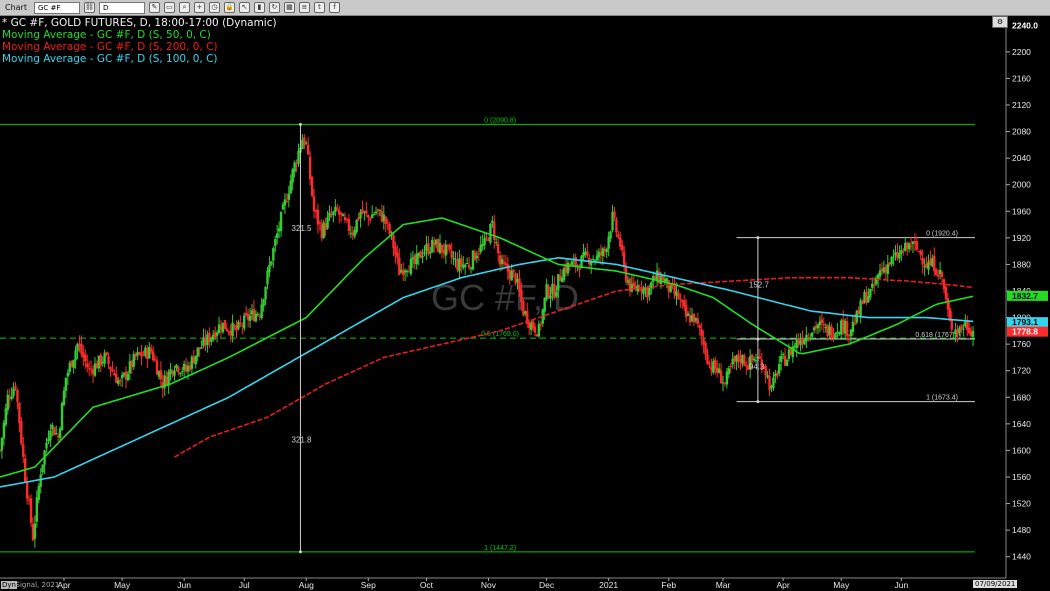 Image resolution: width=1050 pixels, height=591 pixels. I want to click on price-tick-label: 1520, so click(1021, 504).